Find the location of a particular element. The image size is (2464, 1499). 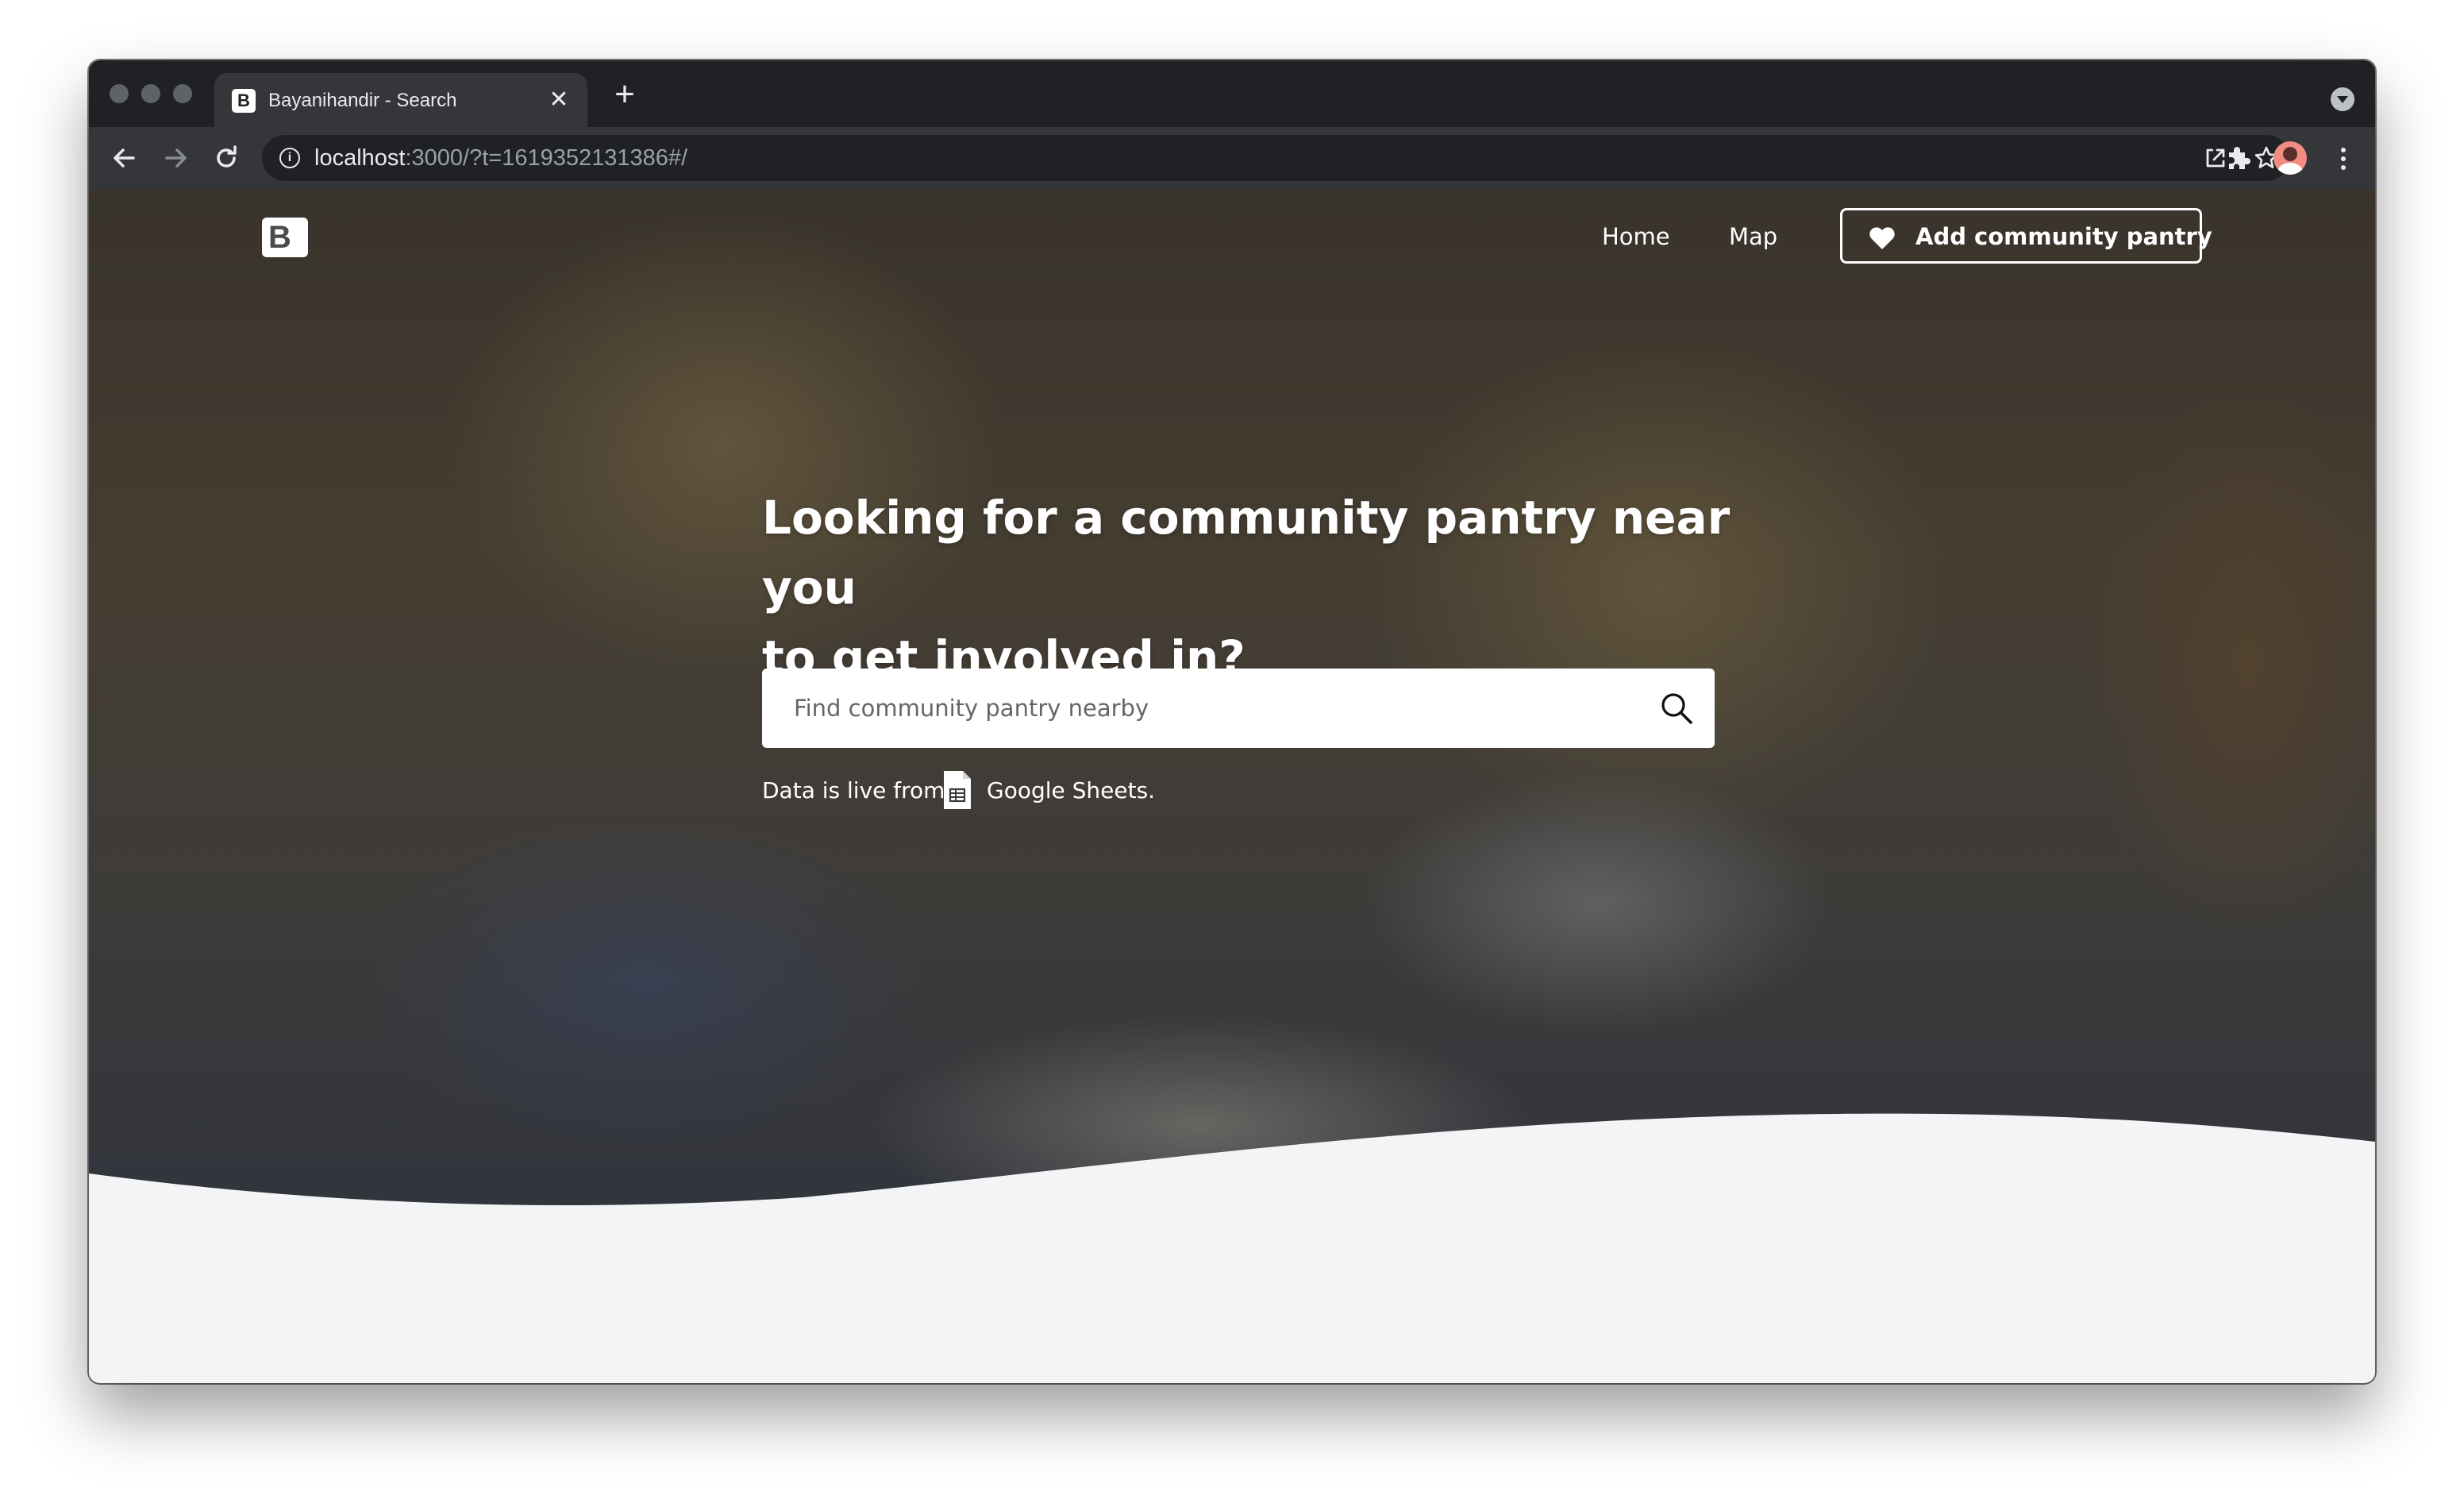

tab-strip: B Bayanihandir - Search ✕ + is located at coordinates (1232, 93).